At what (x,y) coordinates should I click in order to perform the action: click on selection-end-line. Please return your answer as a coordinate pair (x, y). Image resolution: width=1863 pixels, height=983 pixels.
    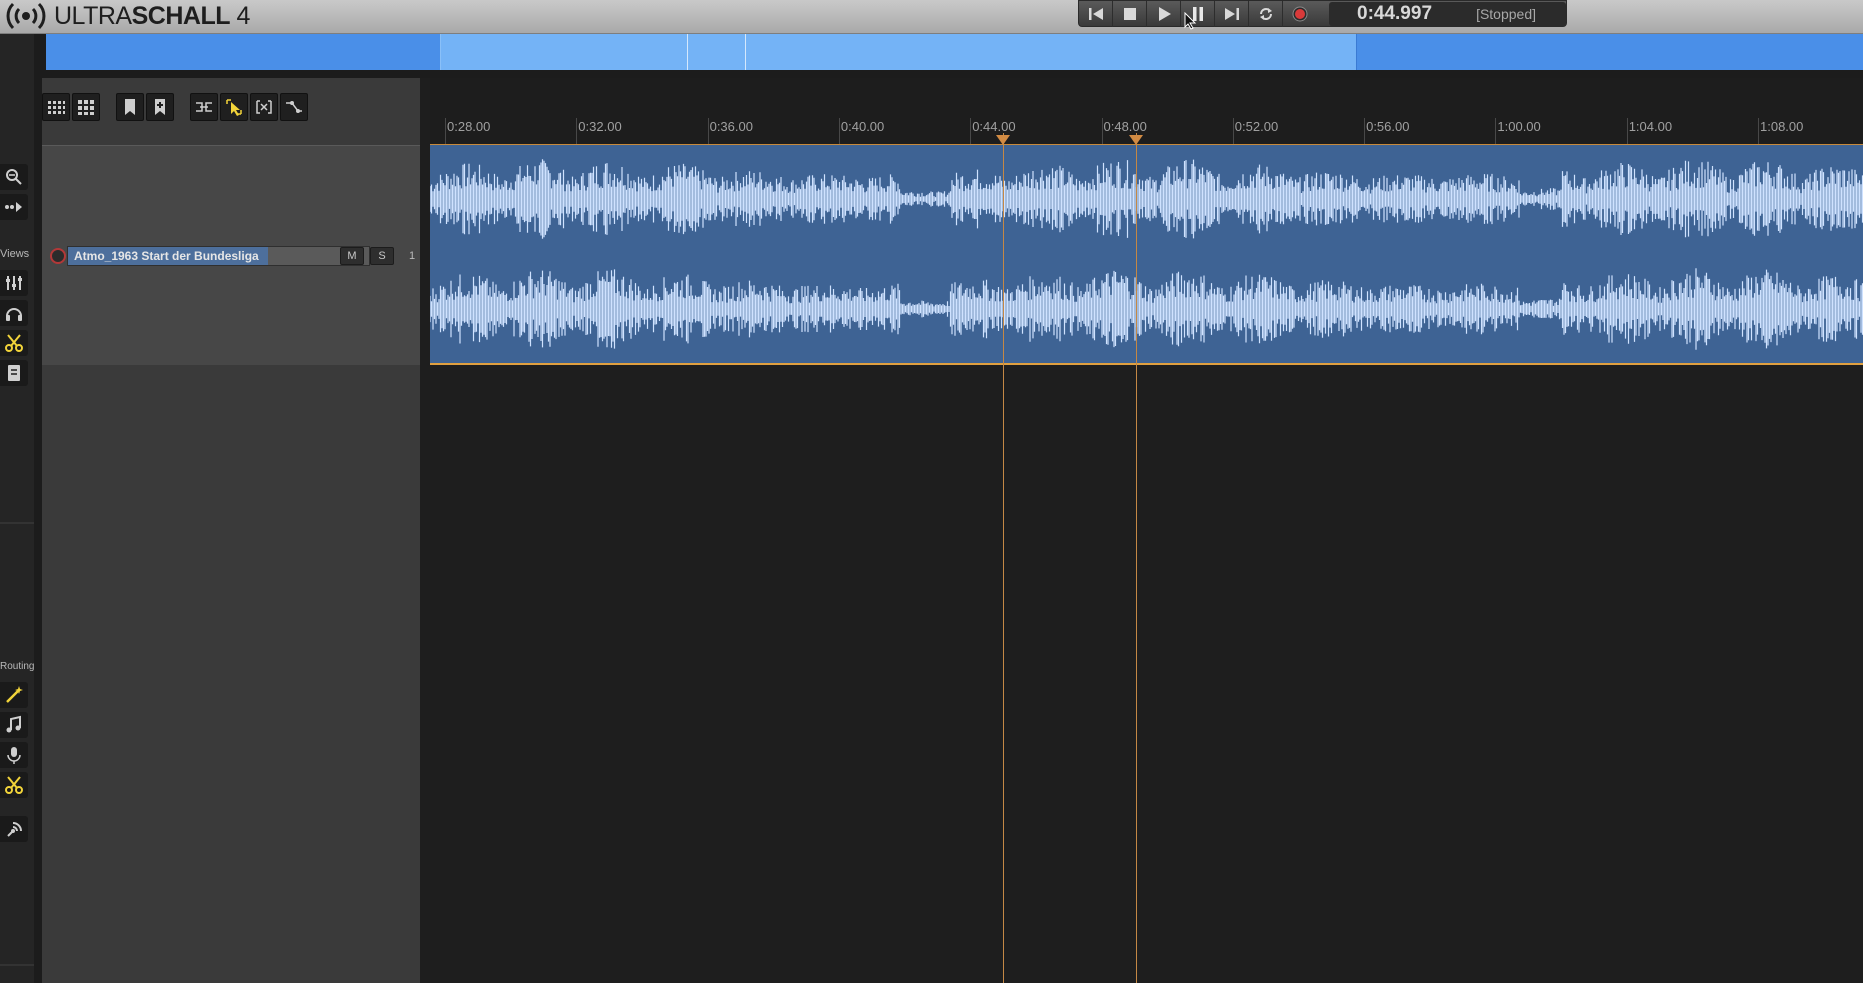
    Looking at the image, I should click on (1136, 558).